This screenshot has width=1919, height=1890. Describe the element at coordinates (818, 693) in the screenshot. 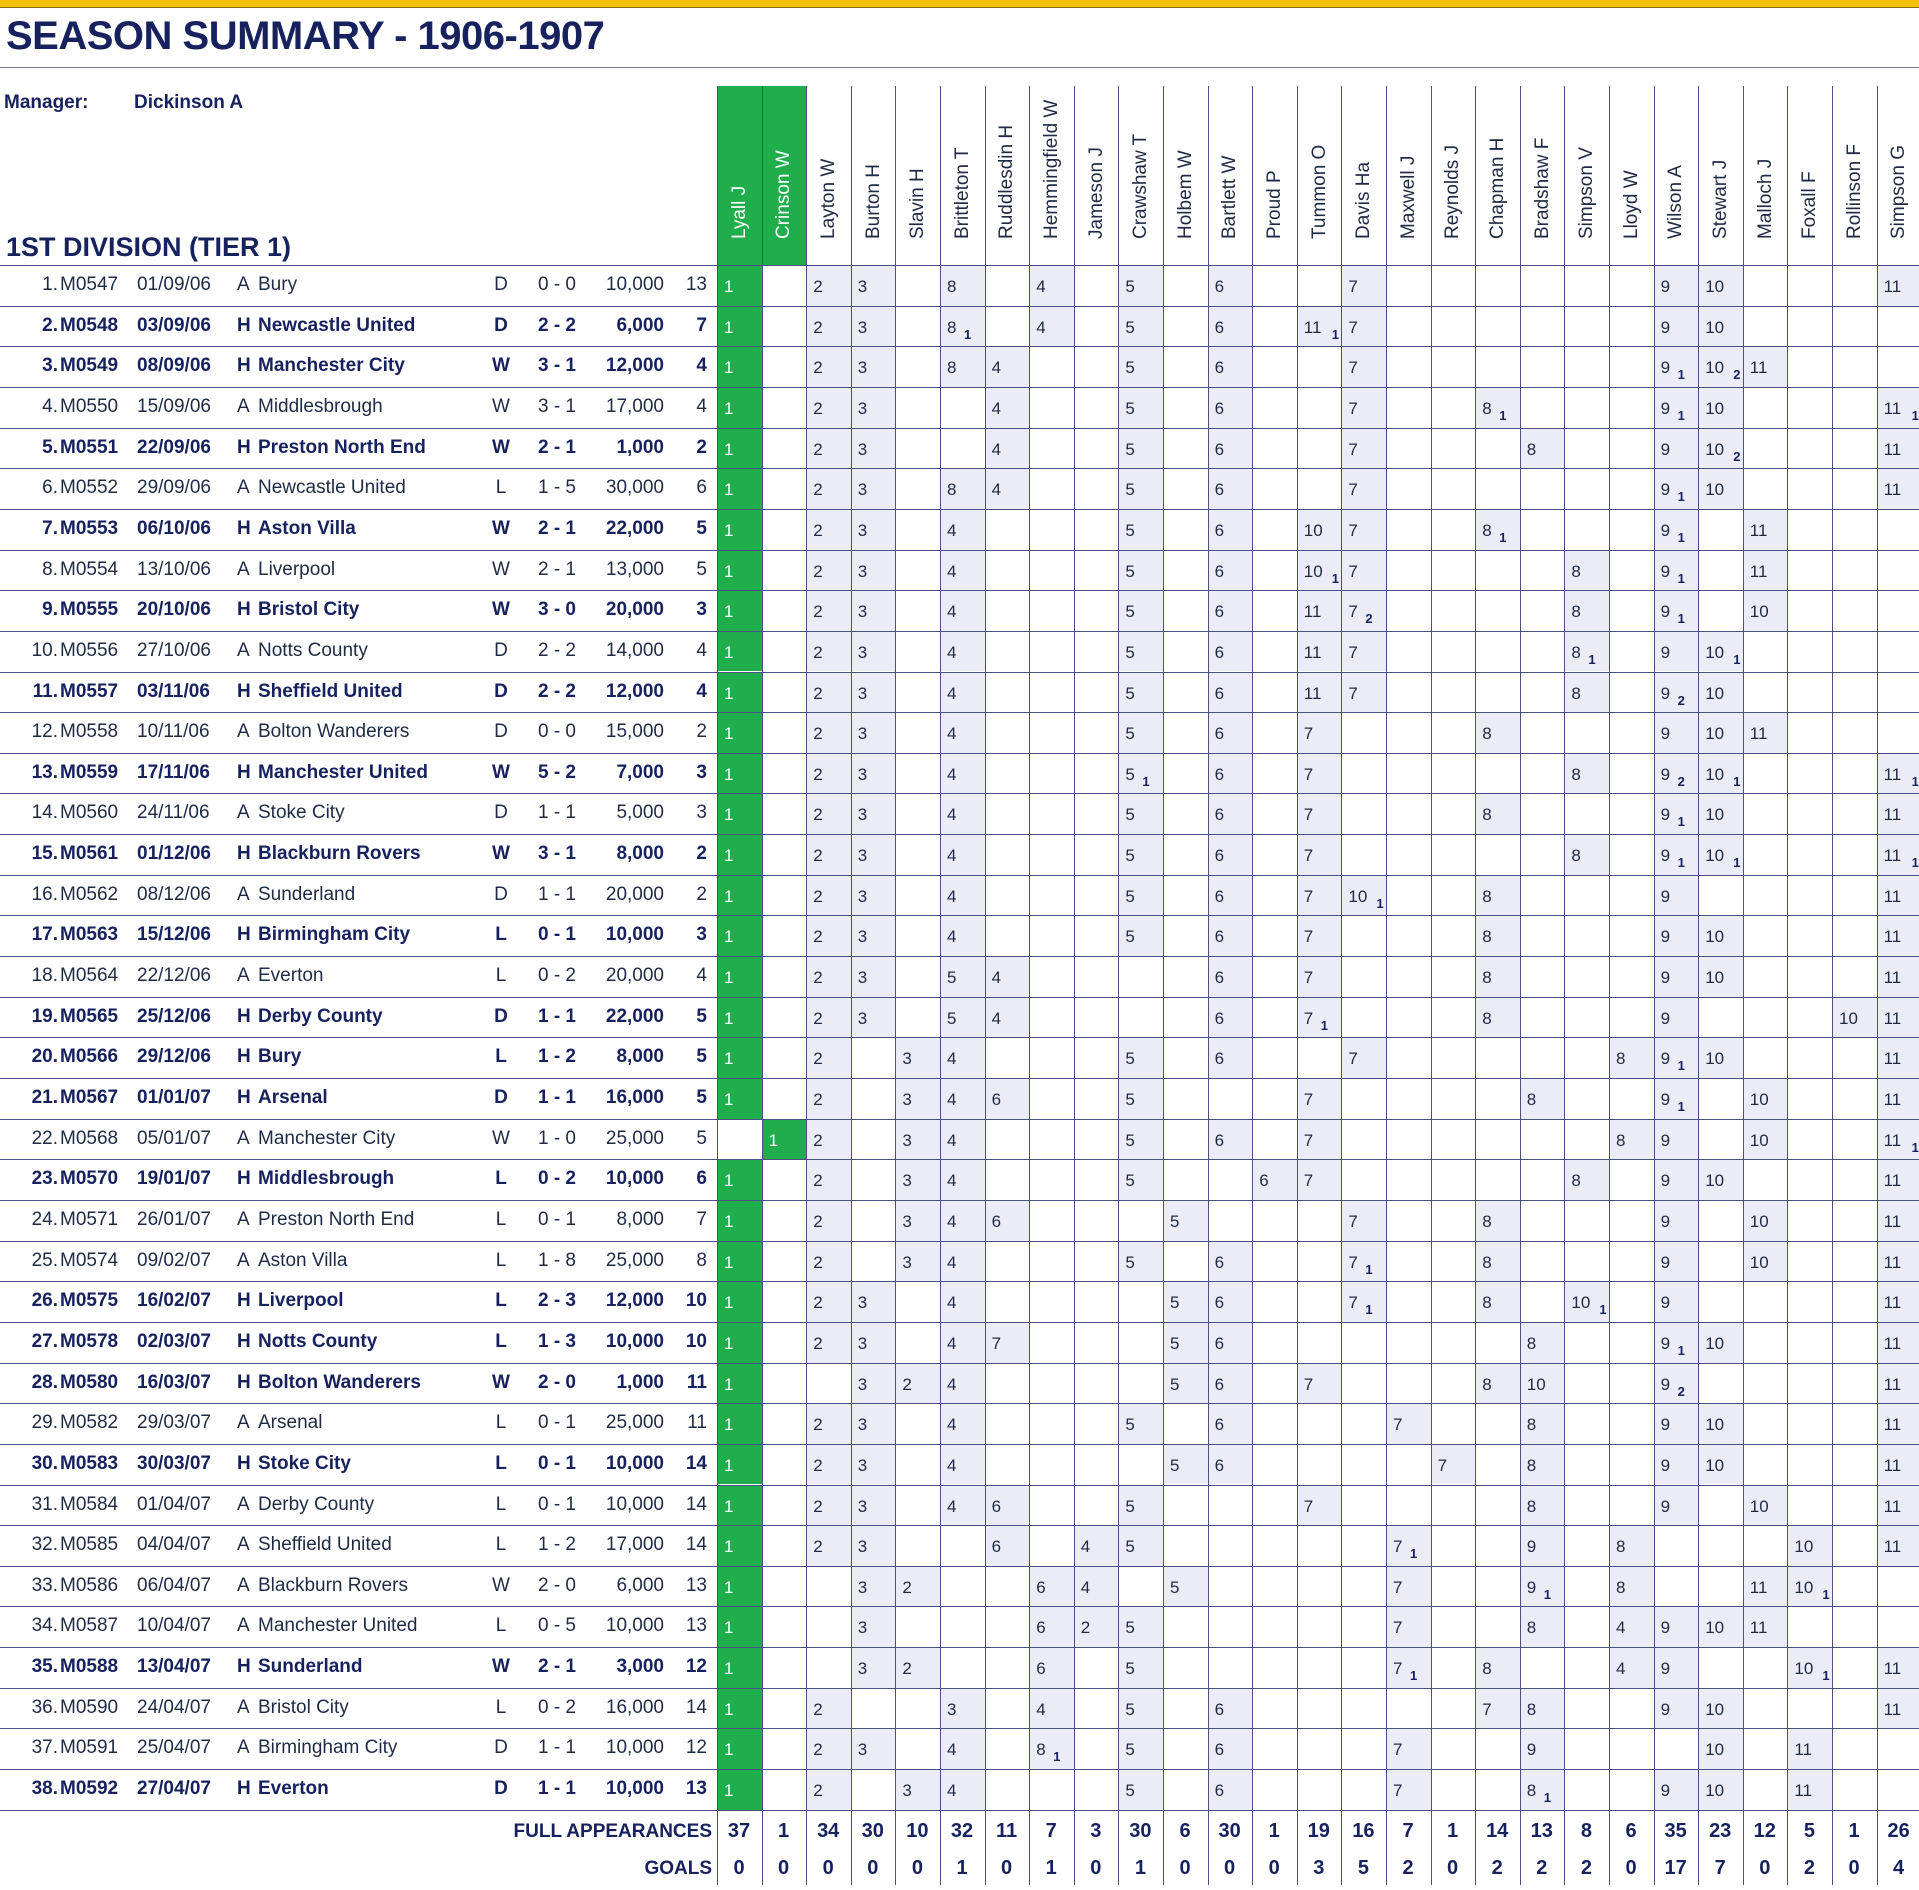

I see `shirt-number: 2` at that location.